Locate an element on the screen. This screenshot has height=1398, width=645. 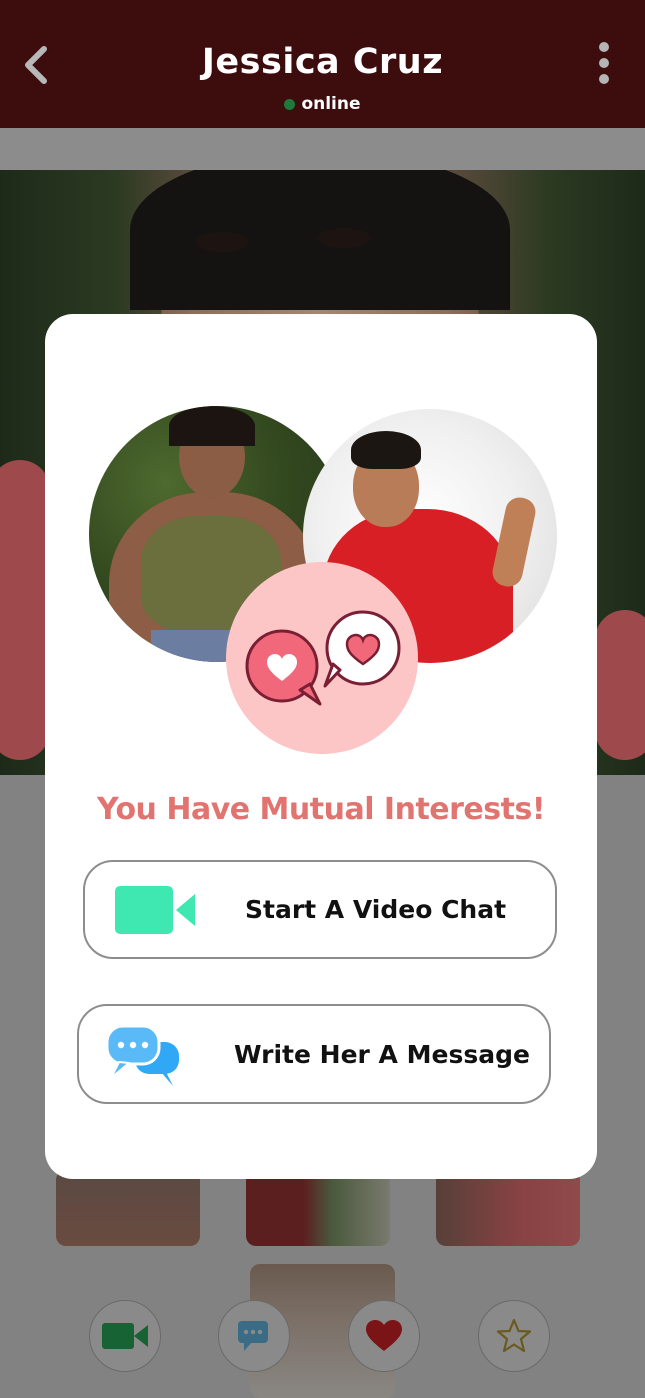
like-button is located at coordinates (384, 1336).